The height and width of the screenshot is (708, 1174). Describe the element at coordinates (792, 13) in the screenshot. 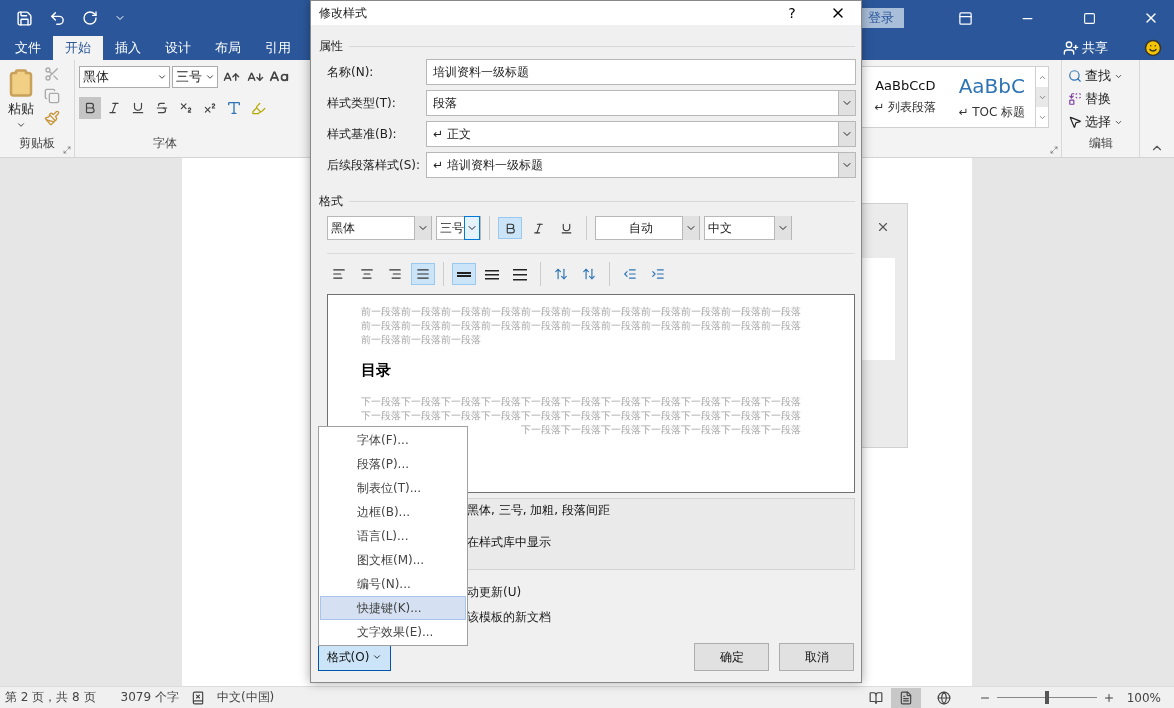

I see `help-button: ?` at that location.